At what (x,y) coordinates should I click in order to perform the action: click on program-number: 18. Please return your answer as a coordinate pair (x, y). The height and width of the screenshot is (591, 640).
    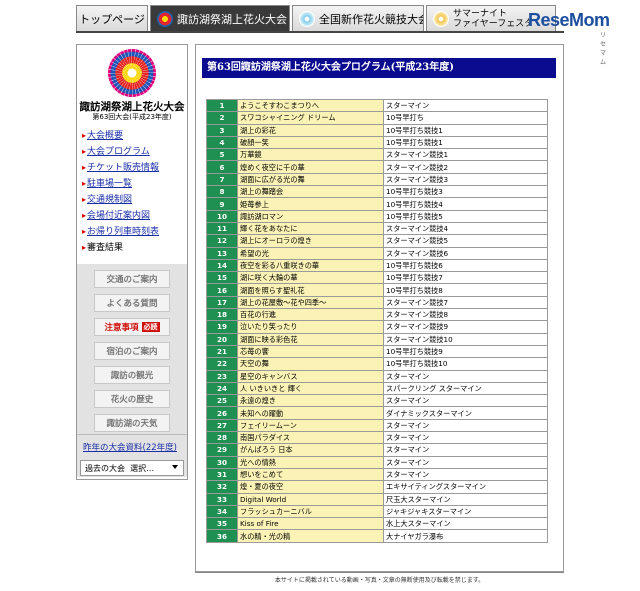
    Looking at the image, I should click on (222, 315).